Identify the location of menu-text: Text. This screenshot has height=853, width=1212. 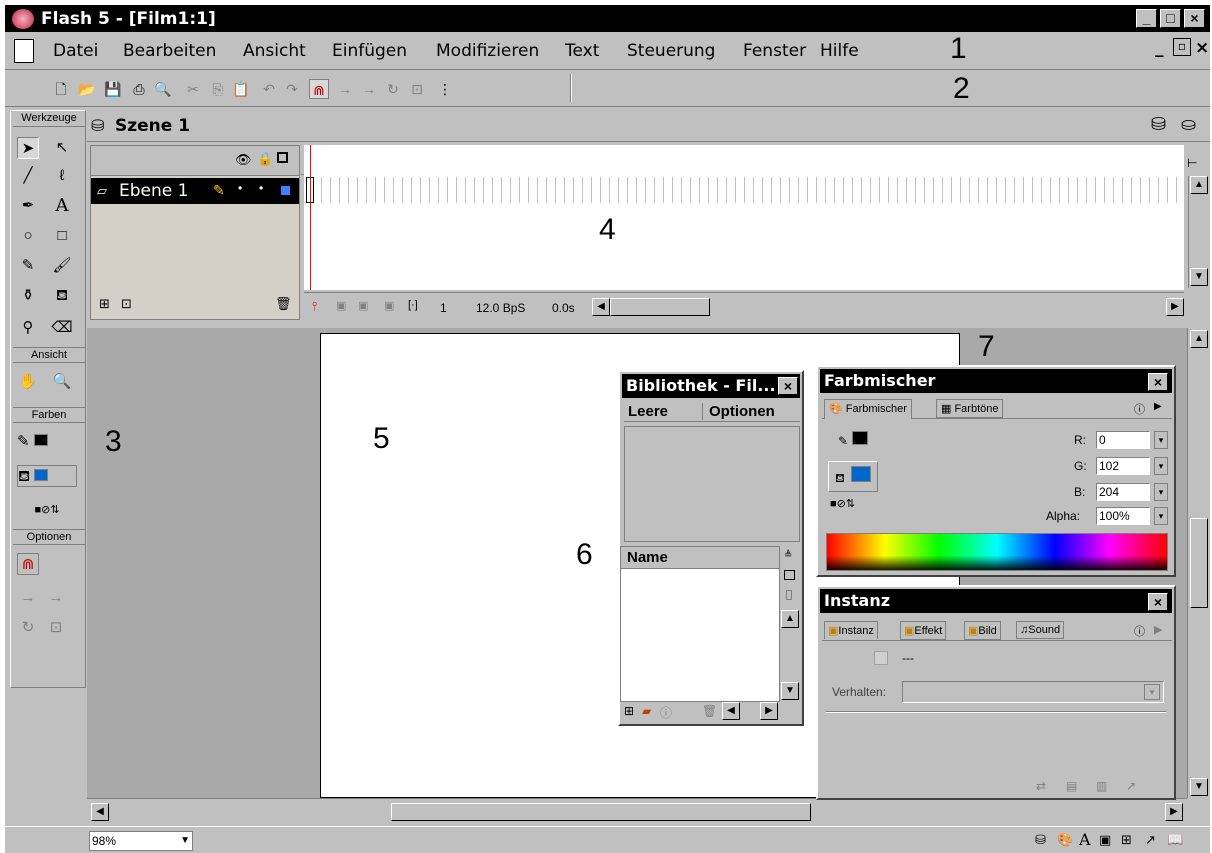
(582, 51).